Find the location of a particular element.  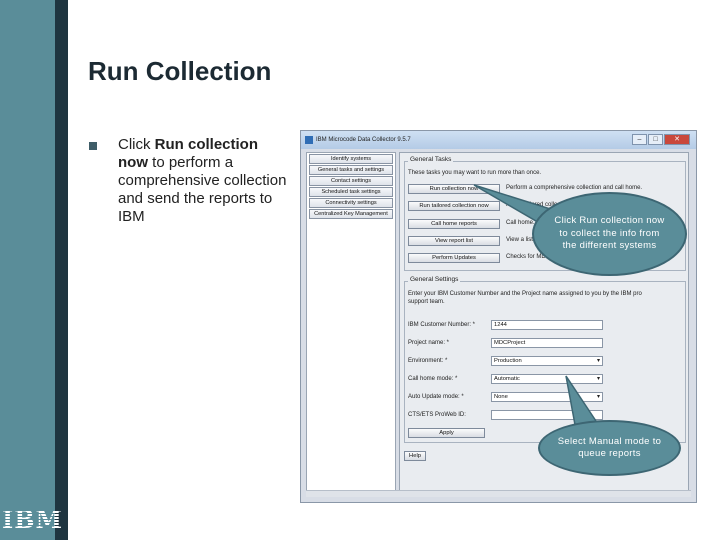

manual-mode-callout-text: Select Manual mode to queue reports is located at coordinates (609, 447).